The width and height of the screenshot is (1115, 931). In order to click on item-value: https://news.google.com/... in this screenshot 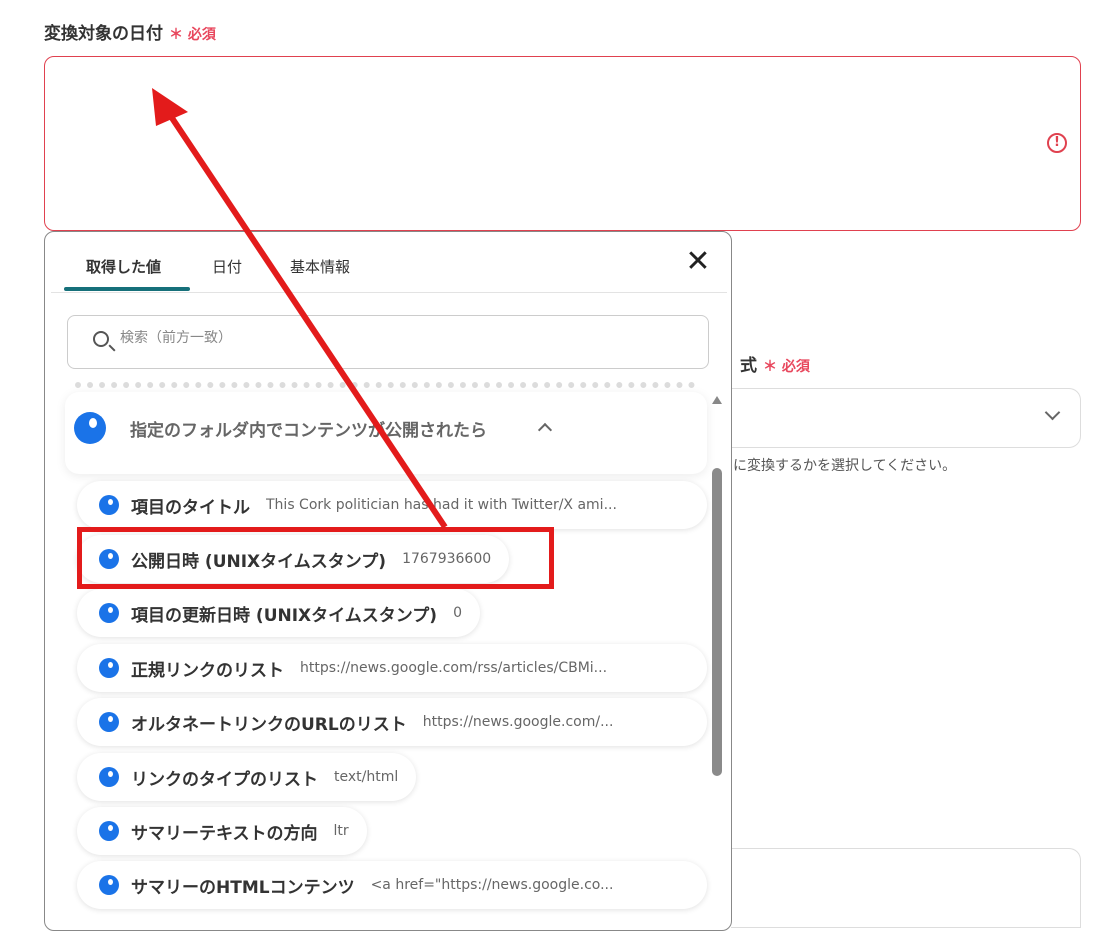, I will do `click(518, 722)`.